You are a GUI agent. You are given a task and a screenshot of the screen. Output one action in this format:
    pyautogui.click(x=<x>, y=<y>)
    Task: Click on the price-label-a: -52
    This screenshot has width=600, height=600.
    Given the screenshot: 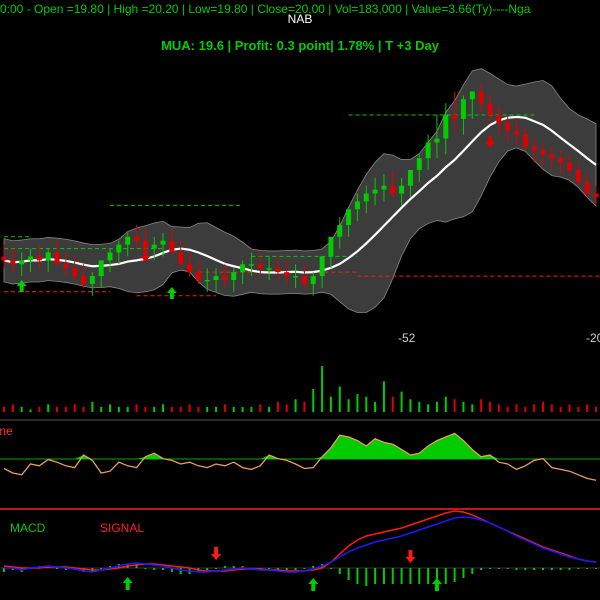 What is the action you would take?
    pyautogui.click(x=407, y=338)
    